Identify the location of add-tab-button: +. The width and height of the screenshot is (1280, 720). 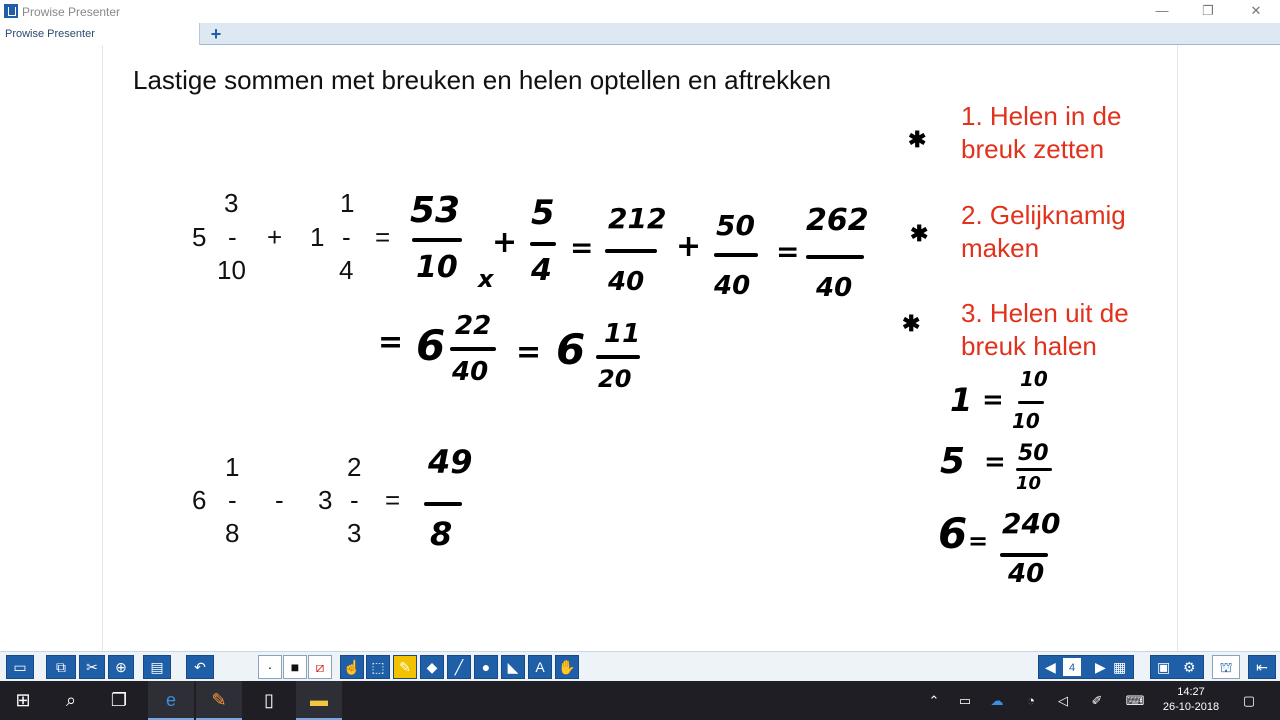
(216, 34).